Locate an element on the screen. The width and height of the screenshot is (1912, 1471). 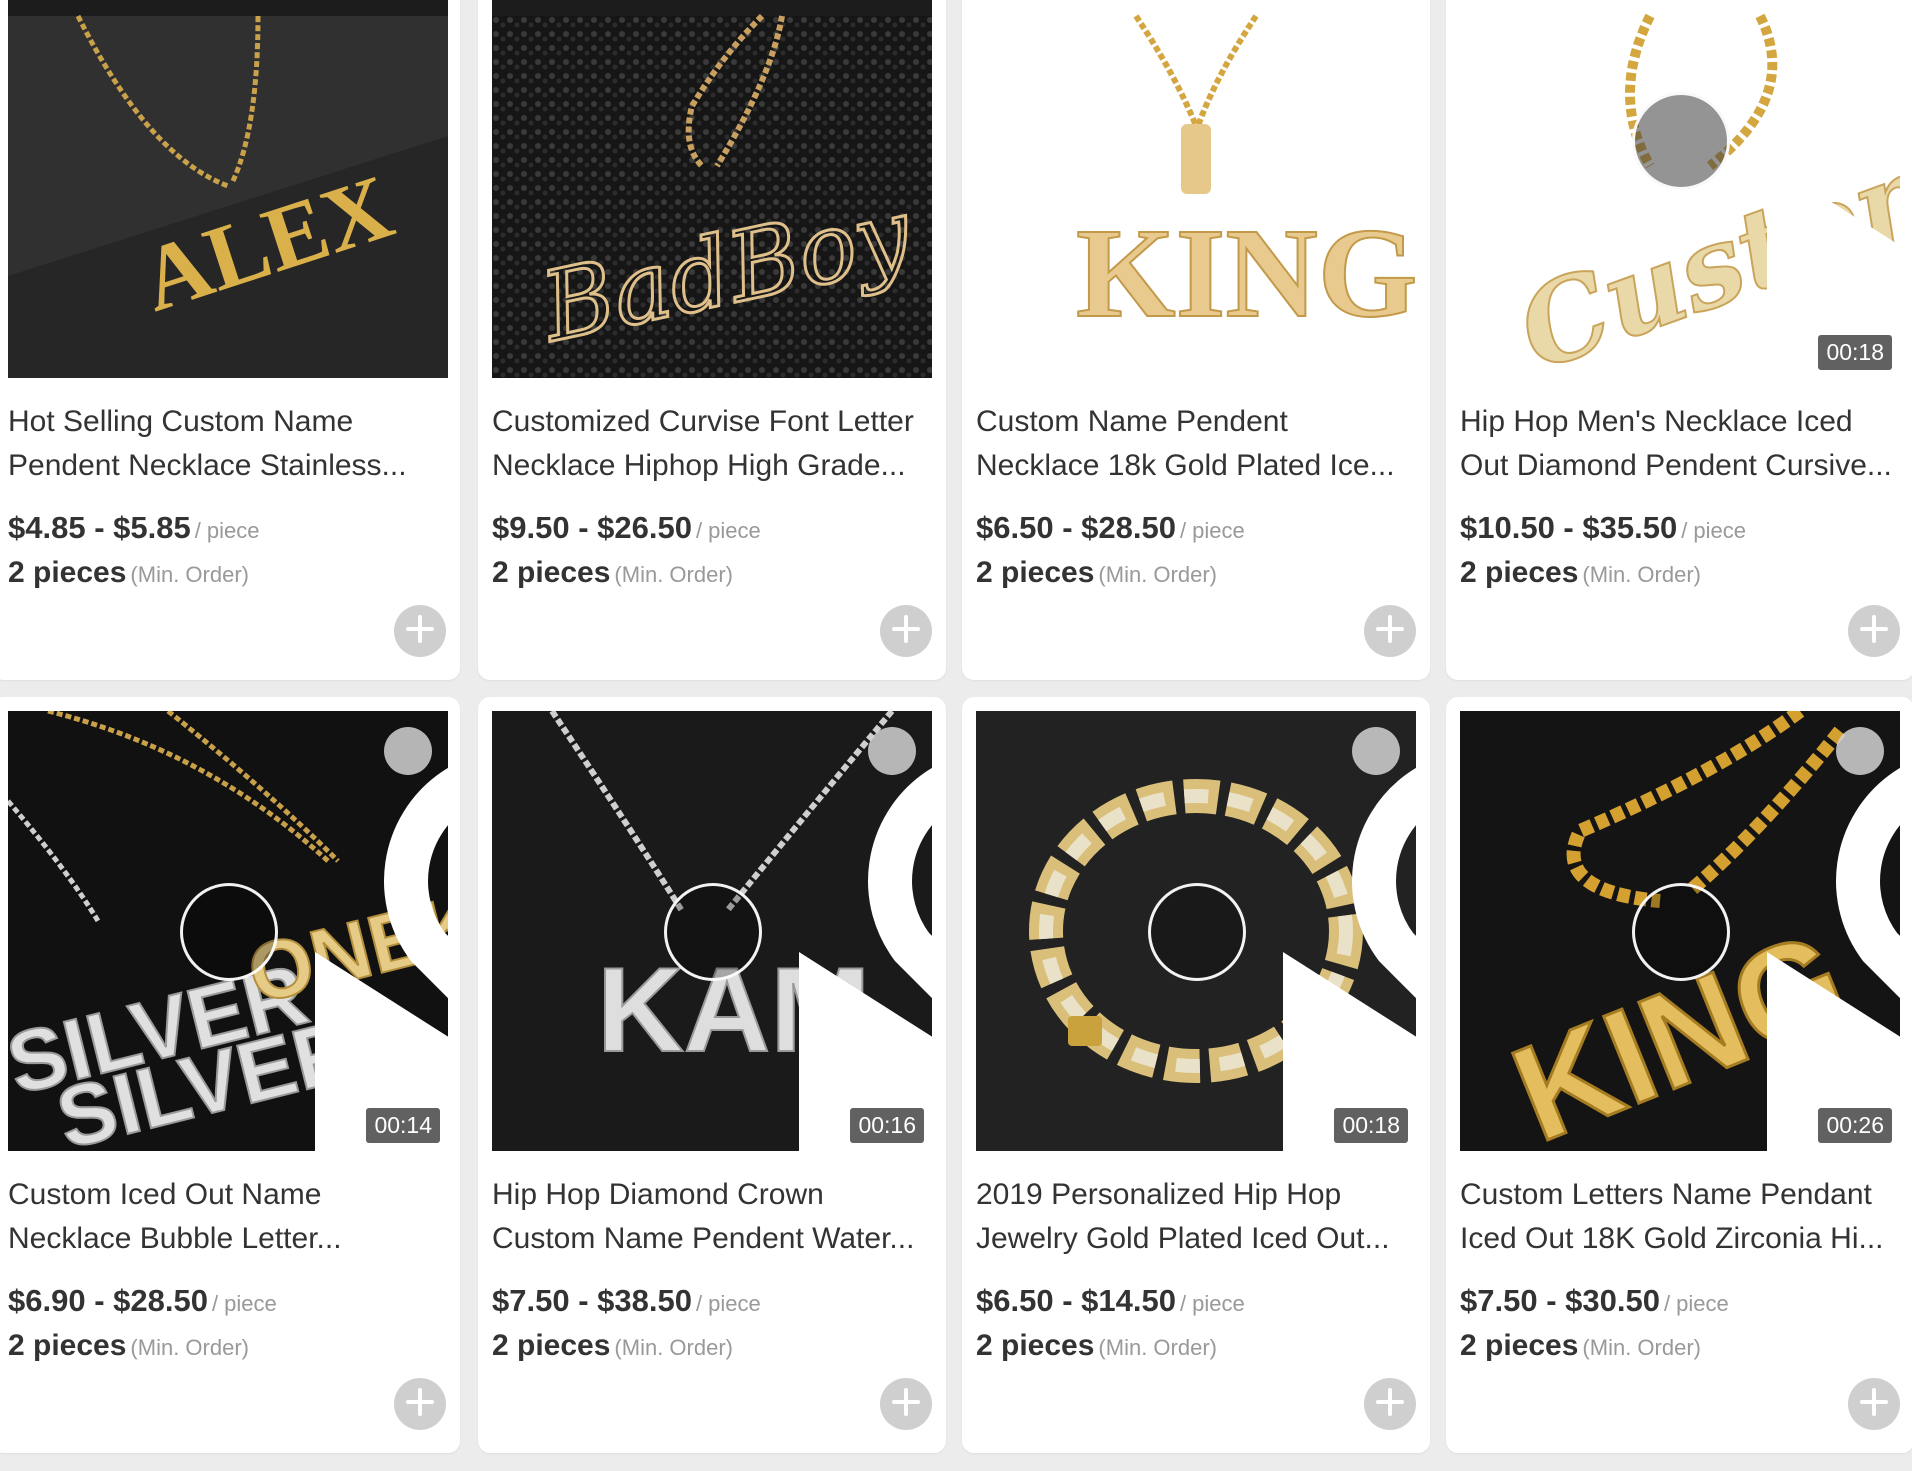
product-image: 00:18 is located at coordinates (1196, 931).